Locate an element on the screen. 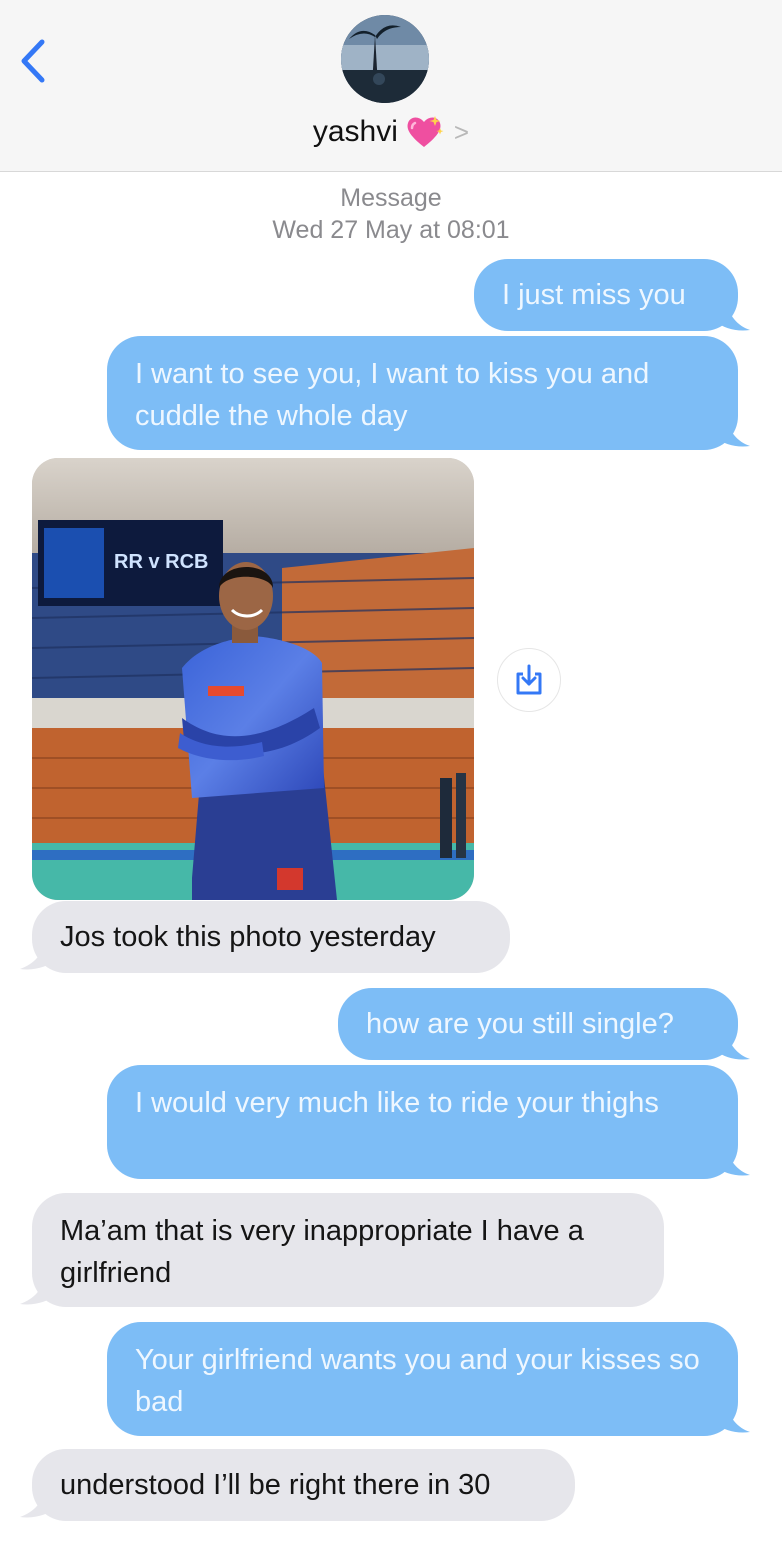 The image size is (782, 1541). back-button is located at coordinates (34, 61).